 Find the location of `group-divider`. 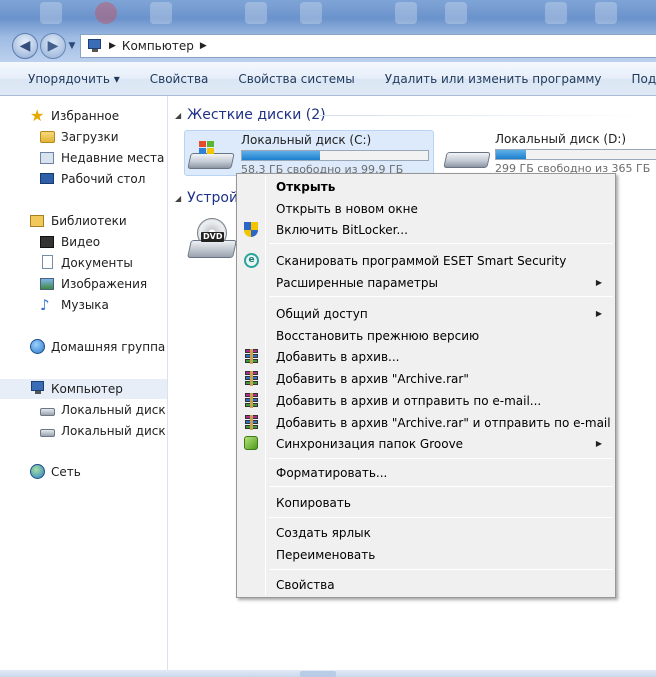

group-divider is located at coordinates (484, 115).